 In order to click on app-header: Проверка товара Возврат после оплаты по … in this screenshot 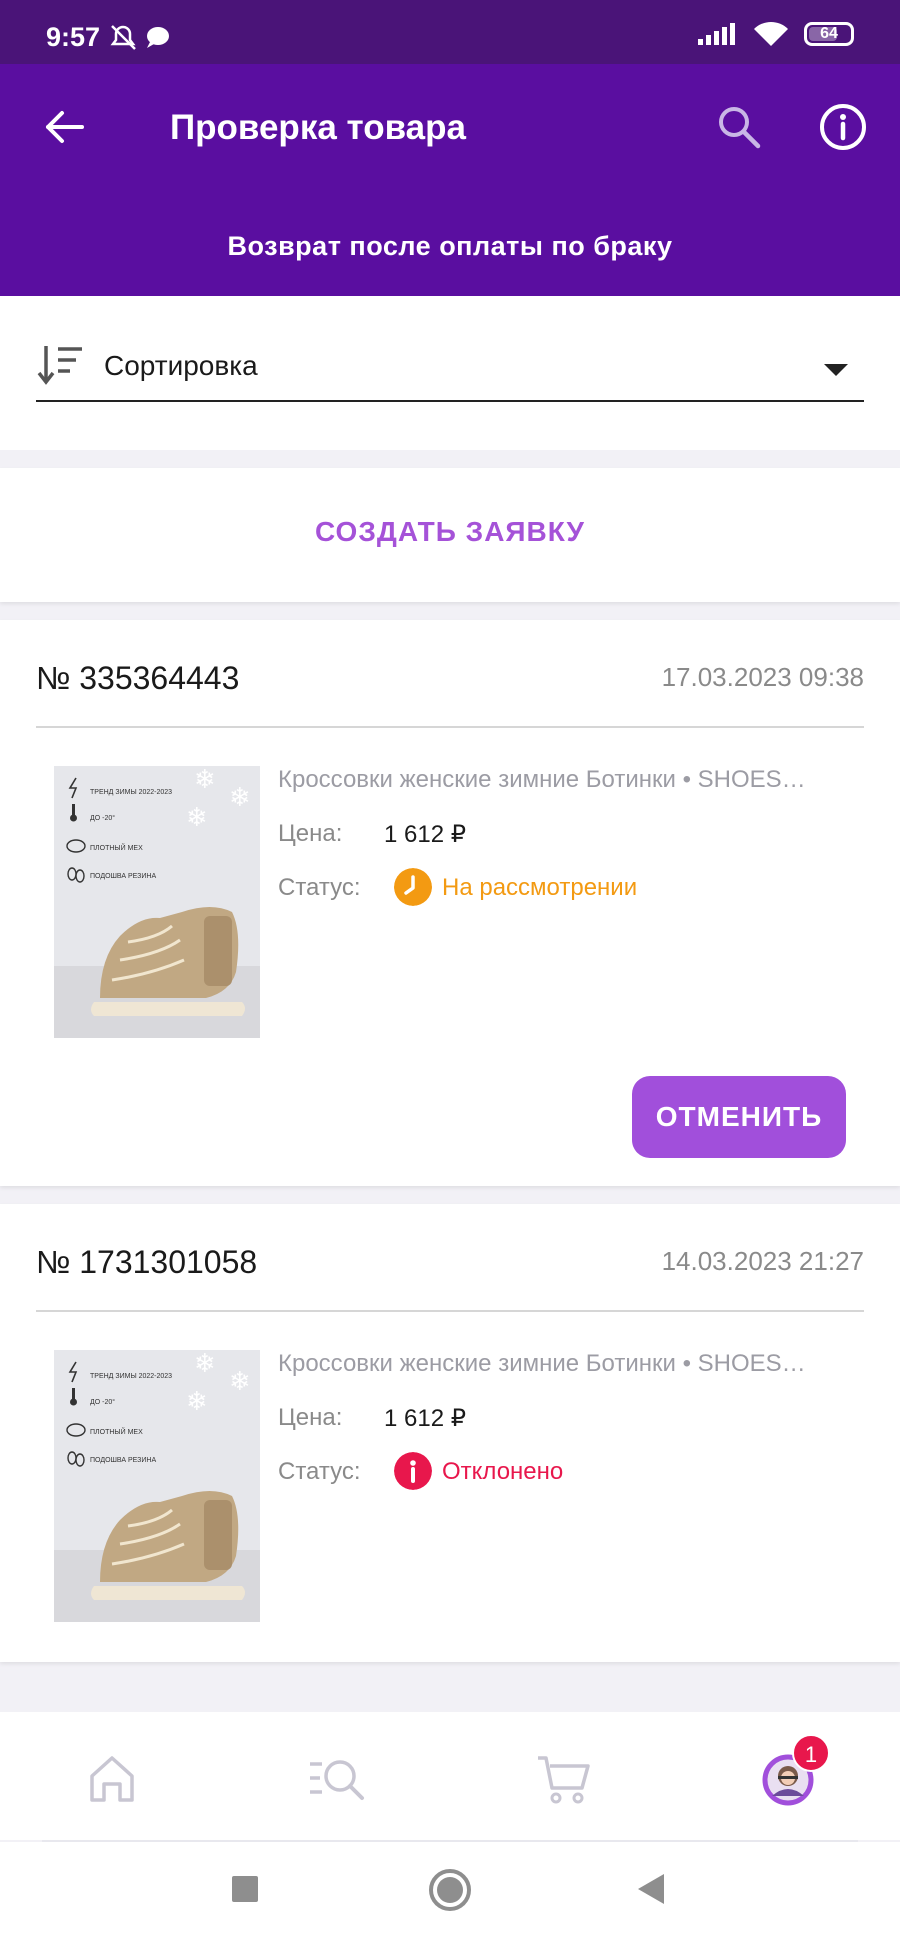, I will do `click(450, 180)`.